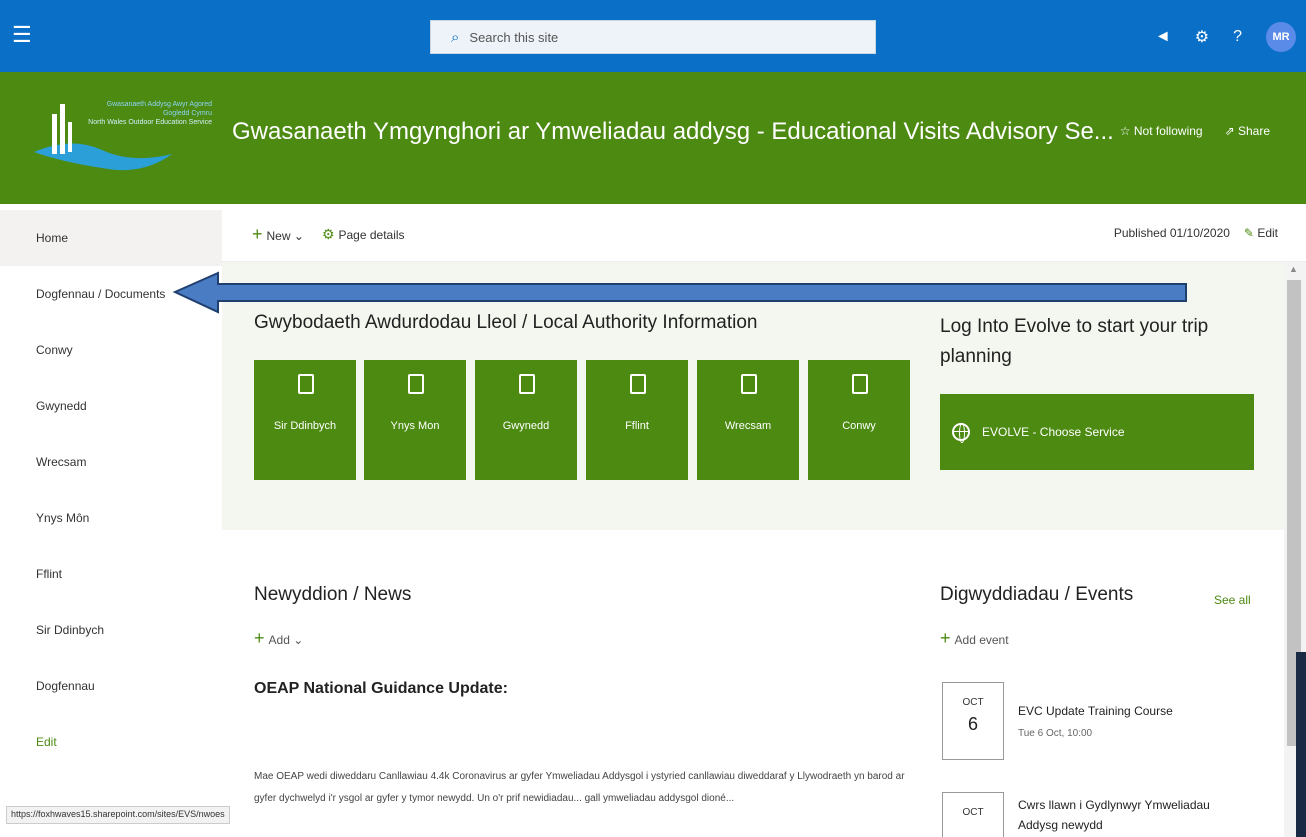 This screenshot has width=1306, height=837. I want to click on search-icon: ⌕, so click(455, 37).